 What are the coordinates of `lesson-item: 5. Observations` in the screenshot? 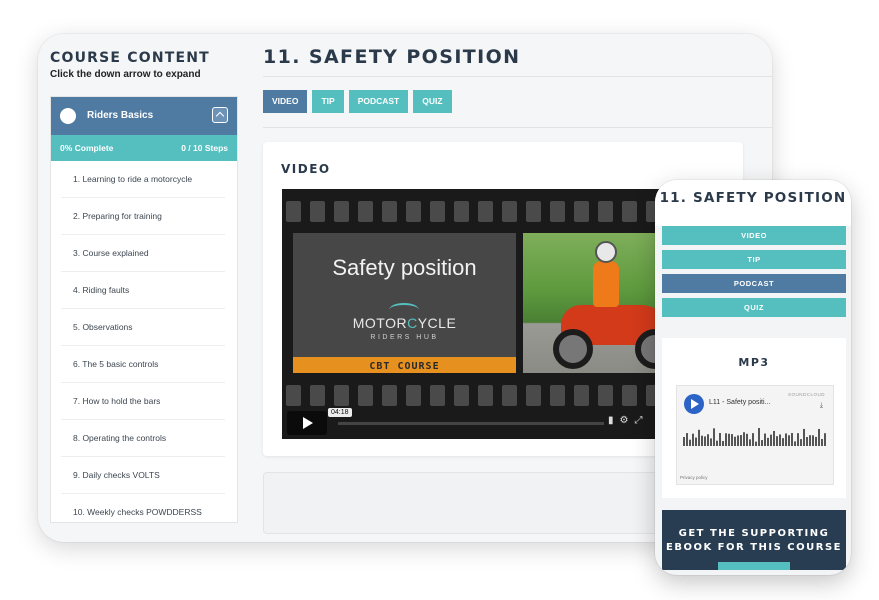 It's located at (143, 327).